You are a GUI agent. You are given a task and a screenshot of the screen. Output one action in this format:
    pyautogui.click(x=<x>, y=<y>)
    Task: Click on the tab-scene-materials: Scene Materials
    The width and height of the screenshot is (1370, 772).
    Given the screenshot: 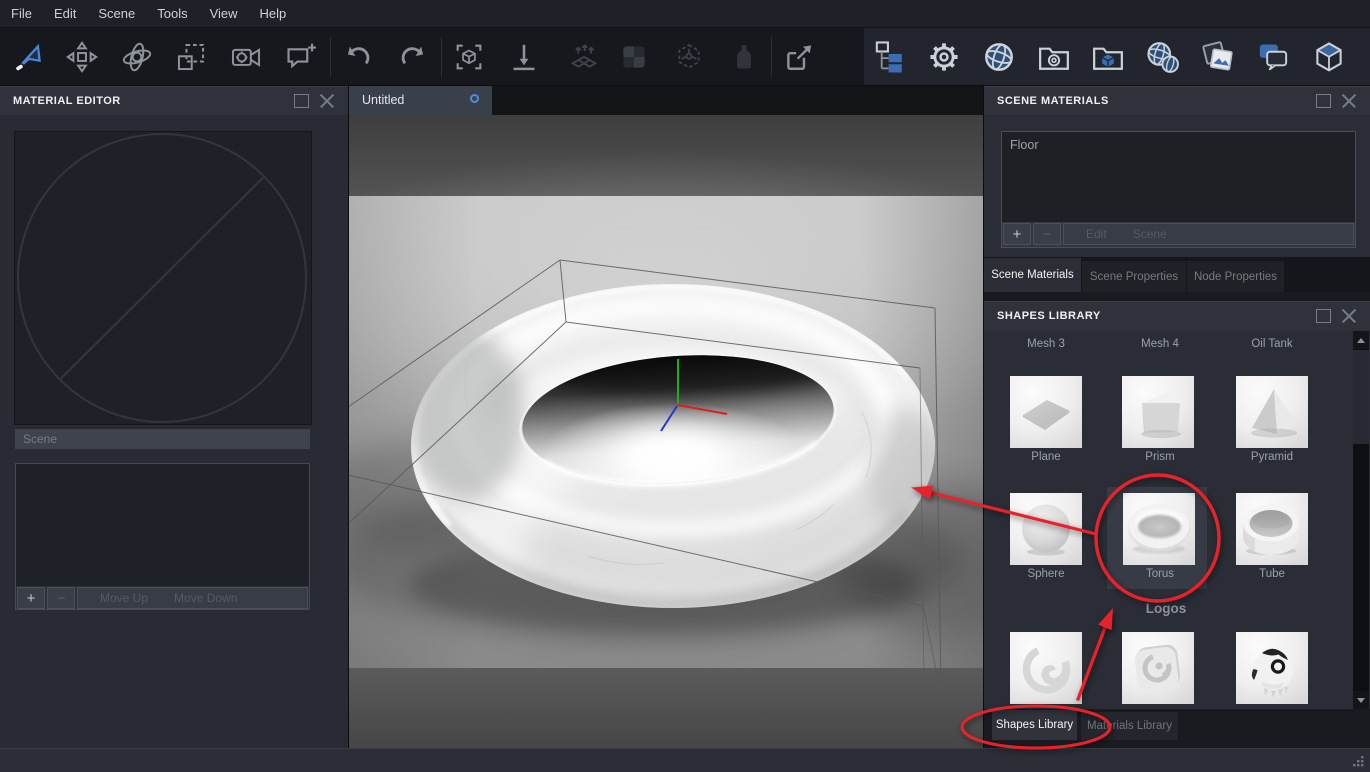 What is the action you would take?
    pyautogui.click(x=1032, y=275)
    